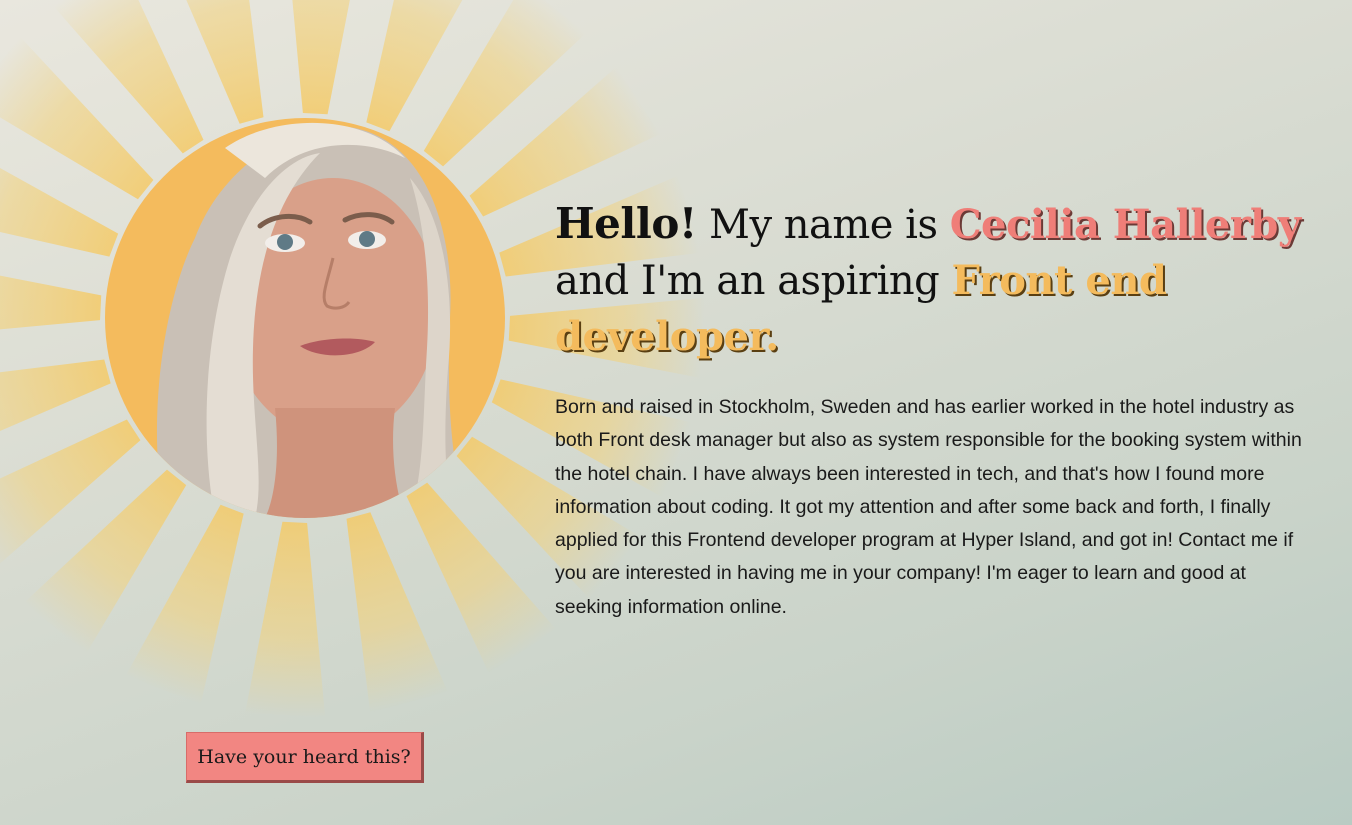 Image resolution: width=1352 pixels, height=825 pixels. I want to click on headline-text-1: My name is, so click(823, 225).